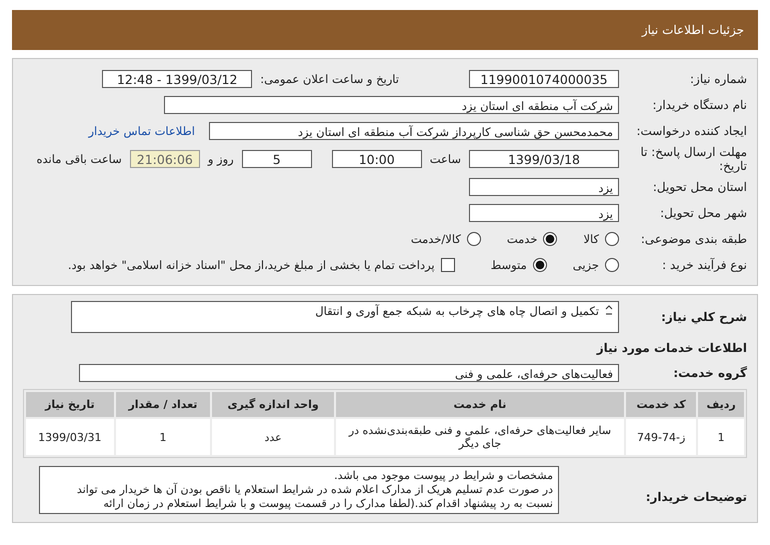  Describe the element at coordinates (141, 131) in the screenshot. I see `buyer-contact-link: اطلاعات تماس خریدار` at that location.